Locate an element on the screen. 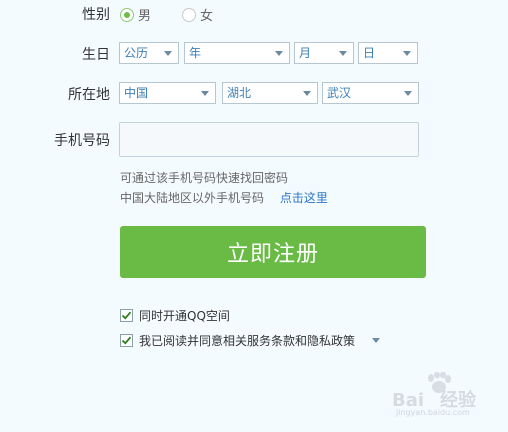  agree-terms-label: 我已阅读并同意相关服务条款和隐私政策 is located at coordinates (247, 341).